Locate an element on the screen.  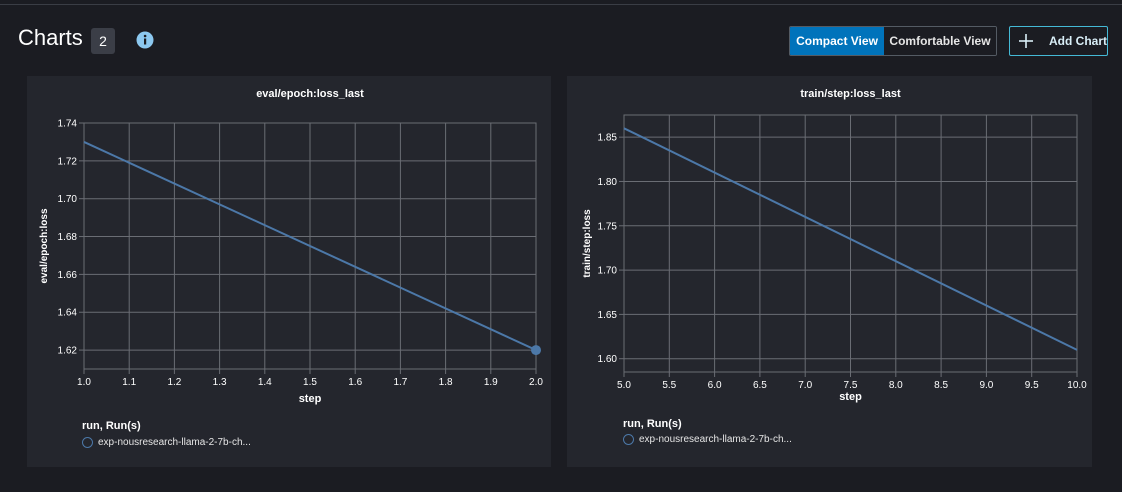
y-axis-label: train/step:loss is located at coordinates (587, 243).